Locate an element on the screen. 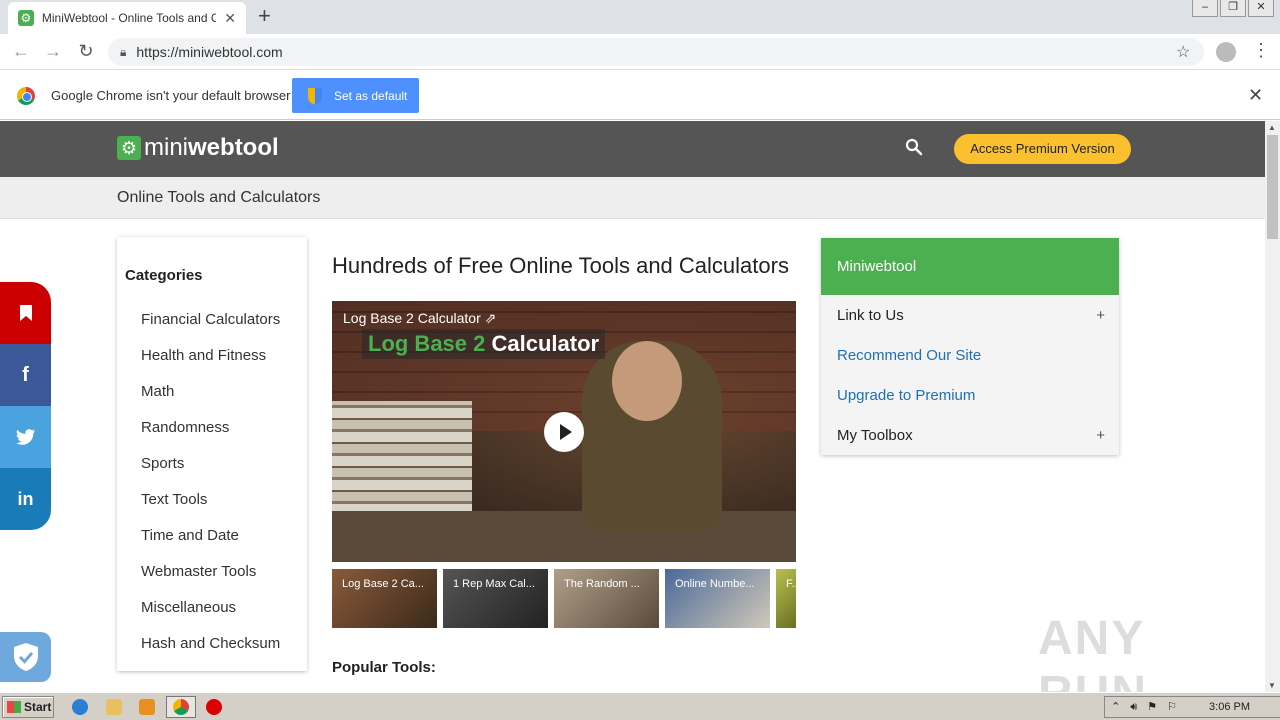  logo-text-part1: mini is located at coordinates (166, 147).